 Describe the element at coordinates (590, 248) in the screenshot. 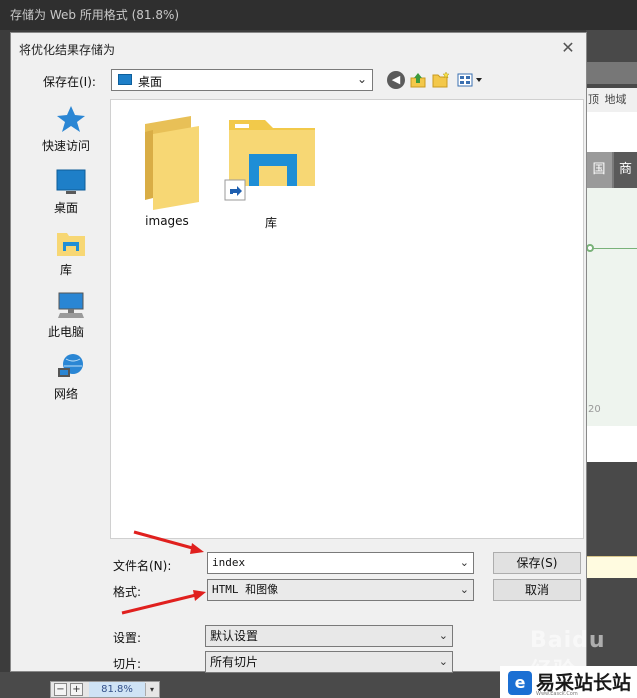

I see `chart-point` at that location.